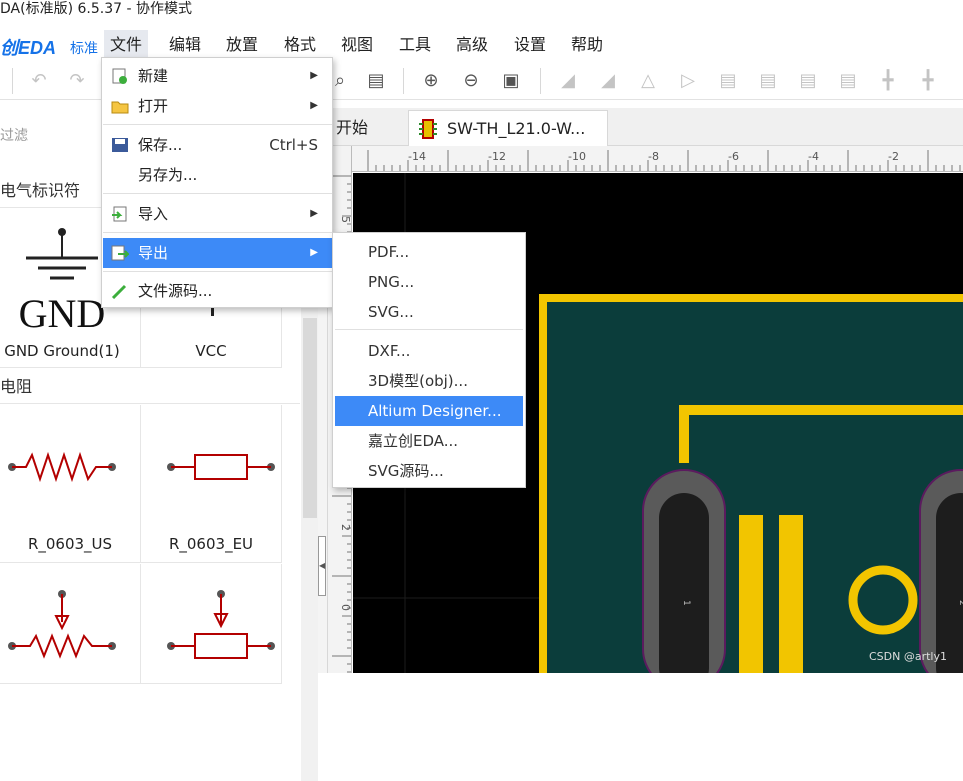 The height and width of the screenshot is (781, 963). Describe the element at coordinates (960, 603) in the screenshot. I see `pad-2-label: 2` at that location.